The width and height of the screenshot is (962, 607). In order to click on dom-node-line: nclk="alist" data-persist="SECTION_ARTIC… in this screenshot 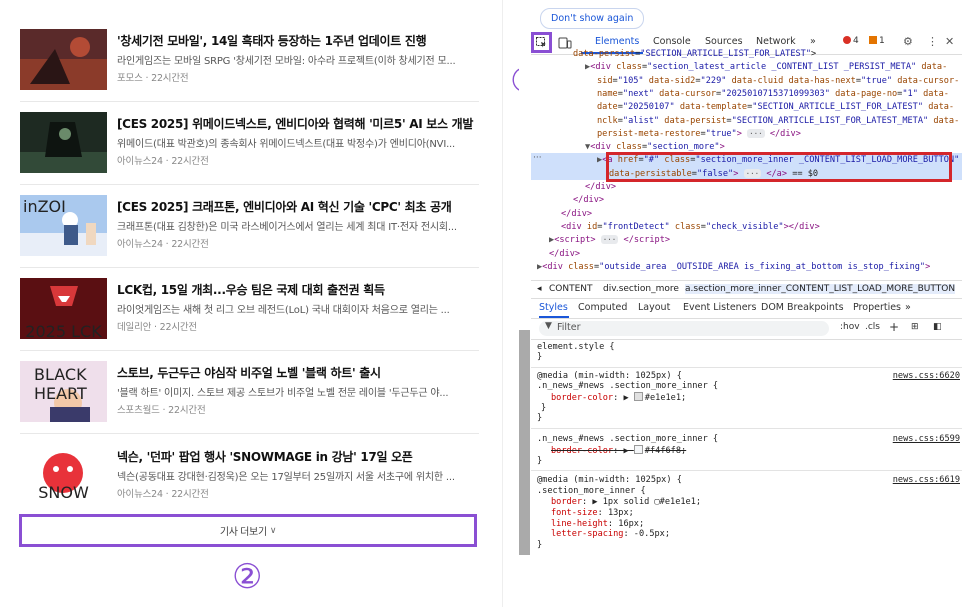, I will do `click(778, 121)`.